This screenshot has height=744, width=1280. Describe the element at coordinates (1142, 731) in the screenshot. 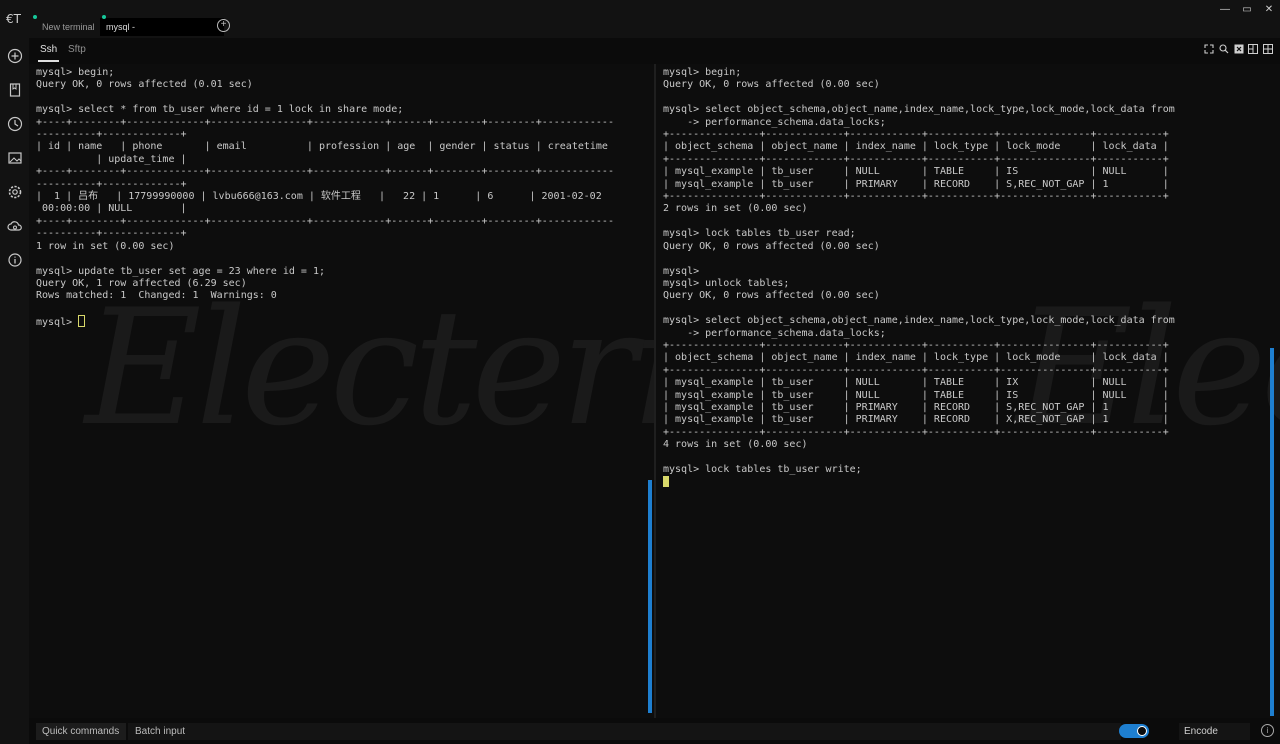

I see `toggle-knob` at that location.